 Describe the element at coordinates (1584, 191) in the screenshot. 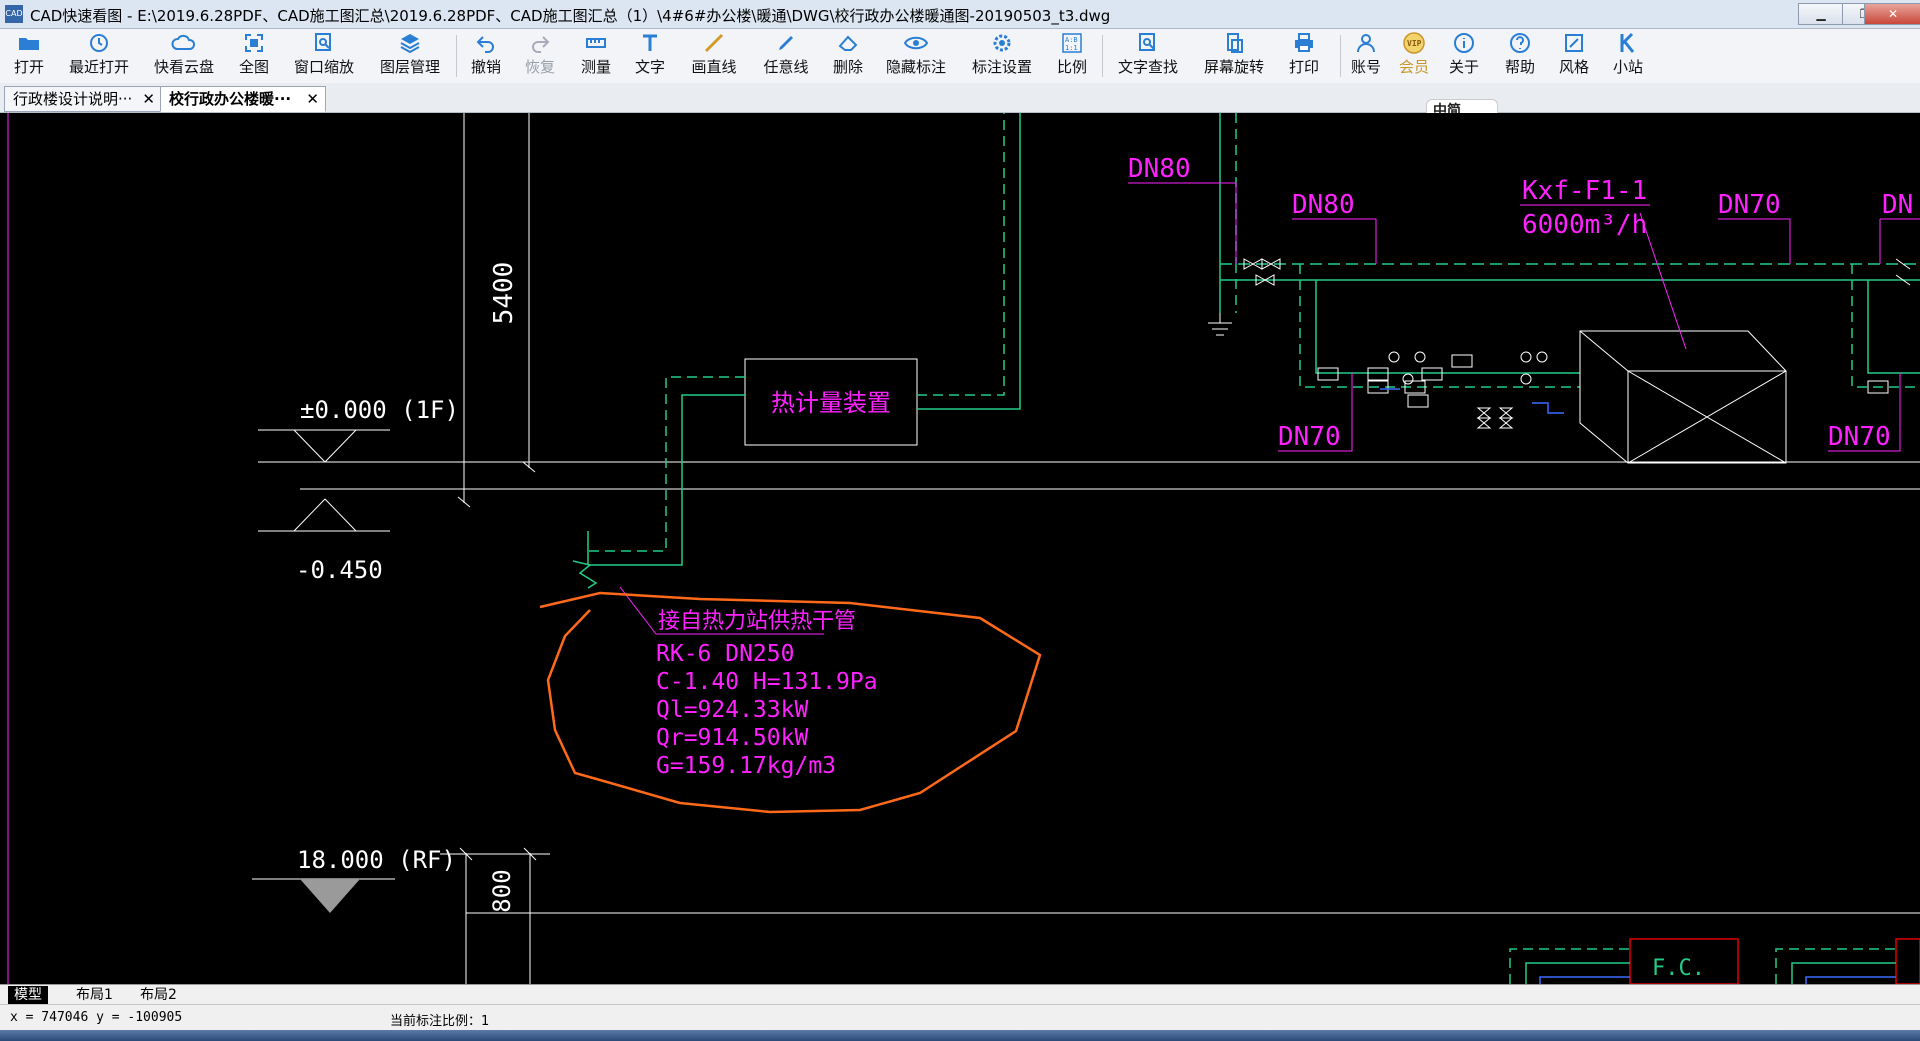

I see `unit-code-label: Kxf-F1-1` at that location.